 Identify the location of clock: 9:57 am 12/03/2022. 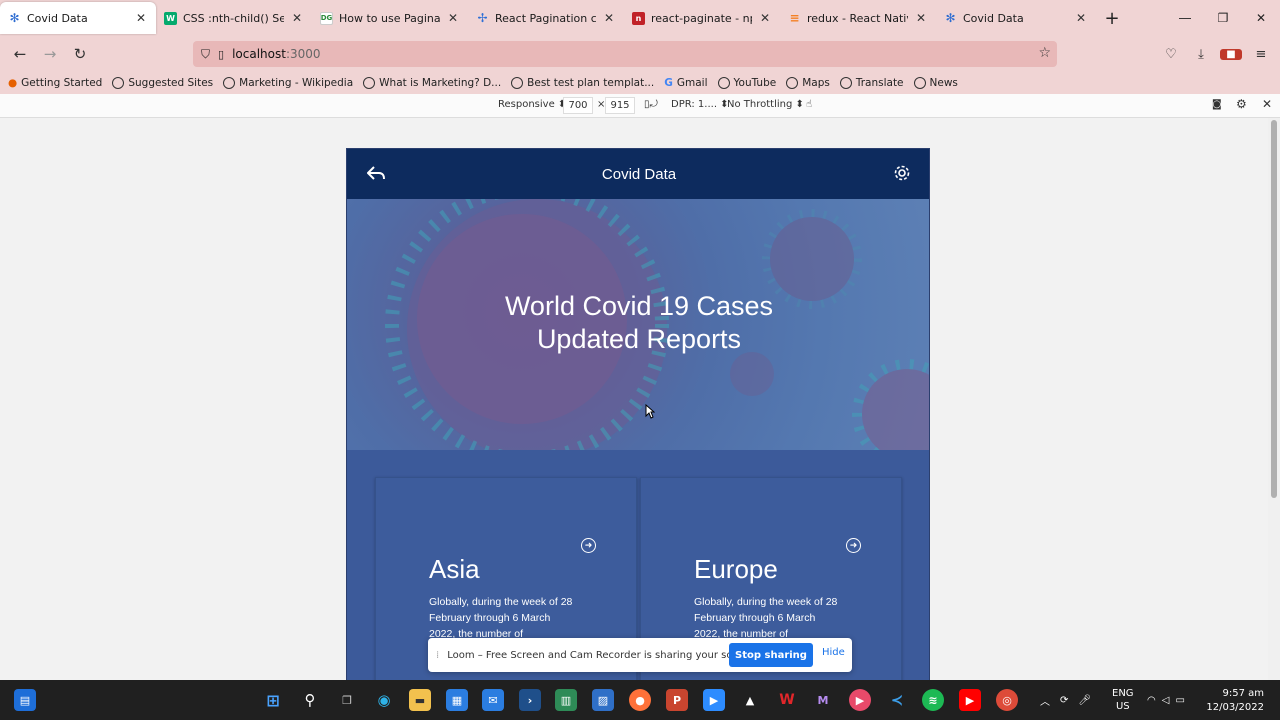
(1235, 701).